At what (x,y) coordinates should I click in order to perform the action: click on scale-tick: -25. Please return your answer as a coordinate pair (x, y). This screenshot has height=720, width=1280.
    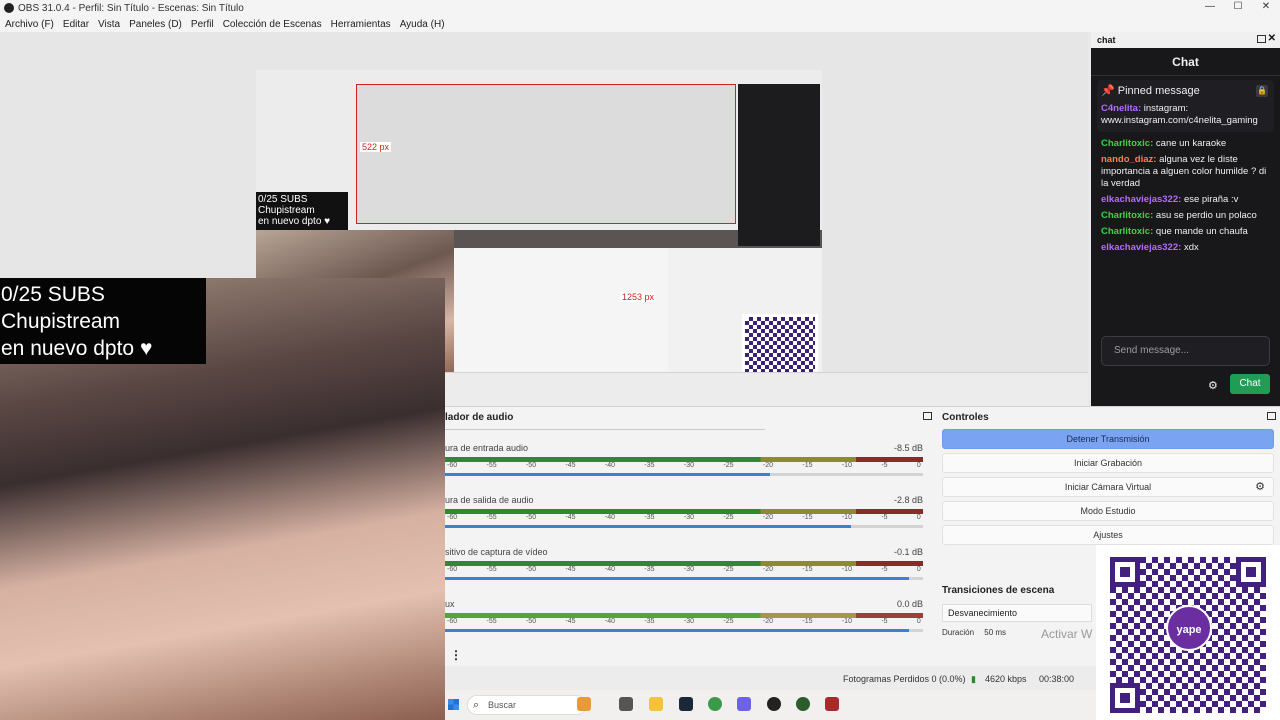
    Looking at the image, I should click on (728, 569).